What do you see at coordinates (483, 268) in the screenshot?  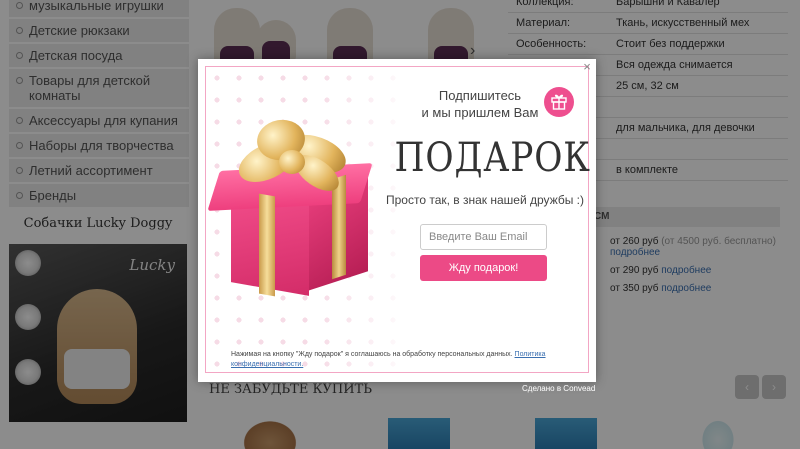 I see `subscribe-button: Жду подарок!` at bounding box center [483, 268].